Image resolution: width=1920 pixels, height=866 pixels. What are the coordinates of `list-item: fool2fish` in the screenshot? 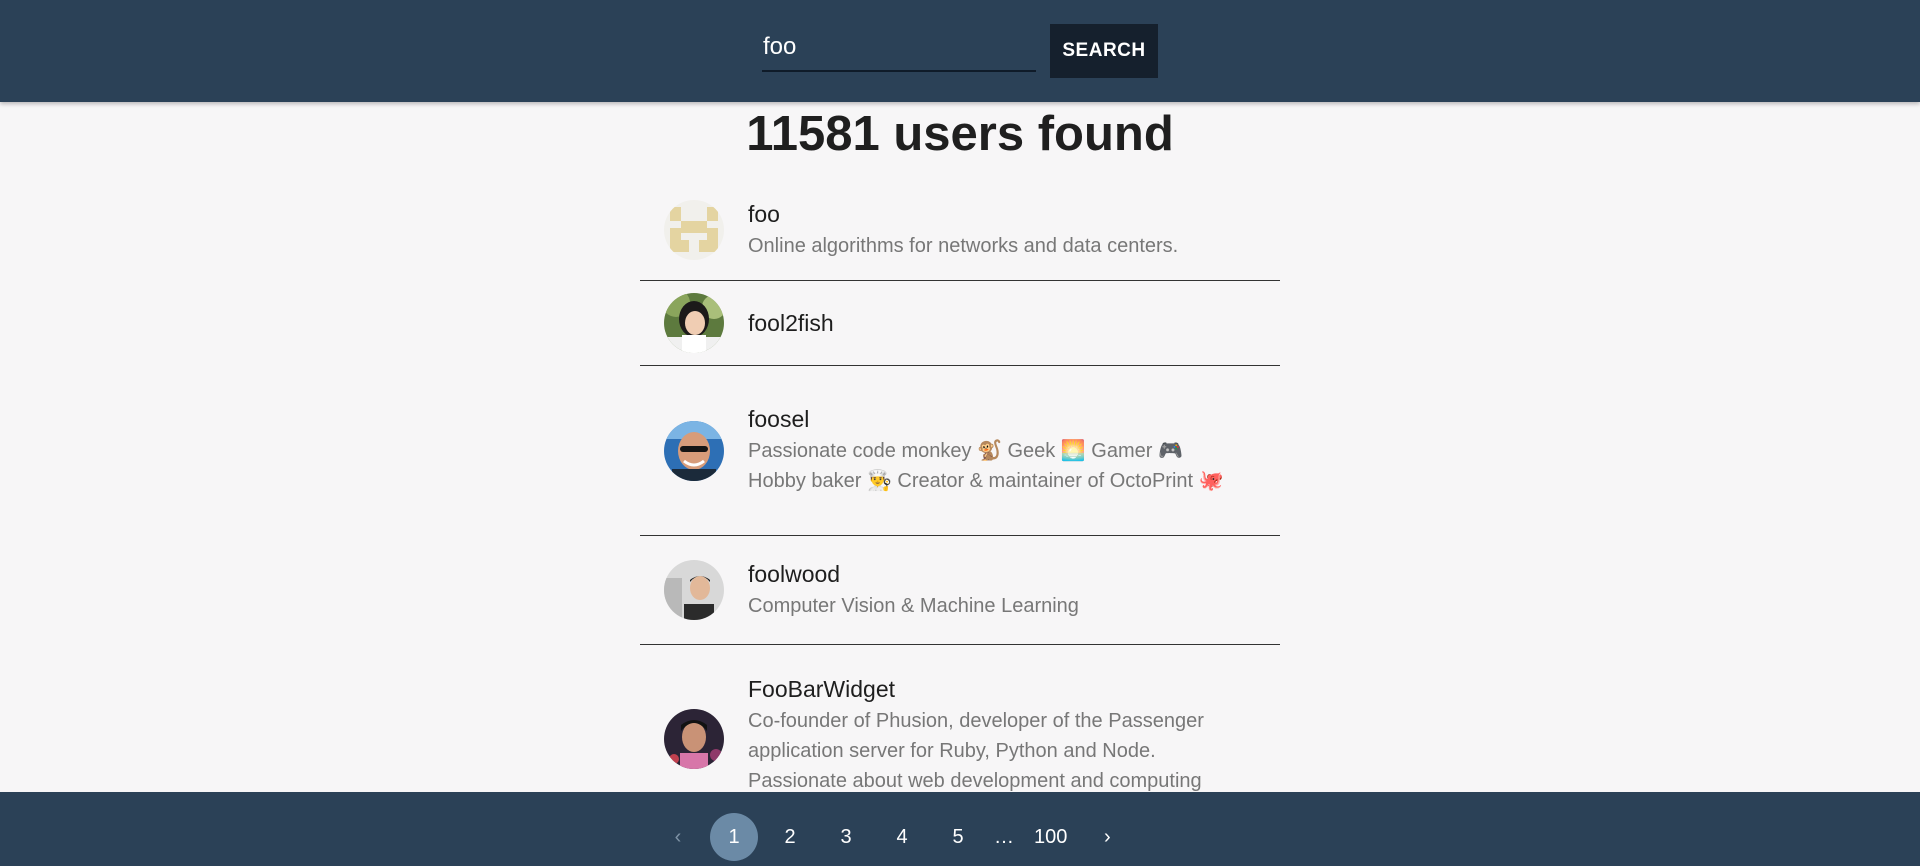 It's located at (960, 323).